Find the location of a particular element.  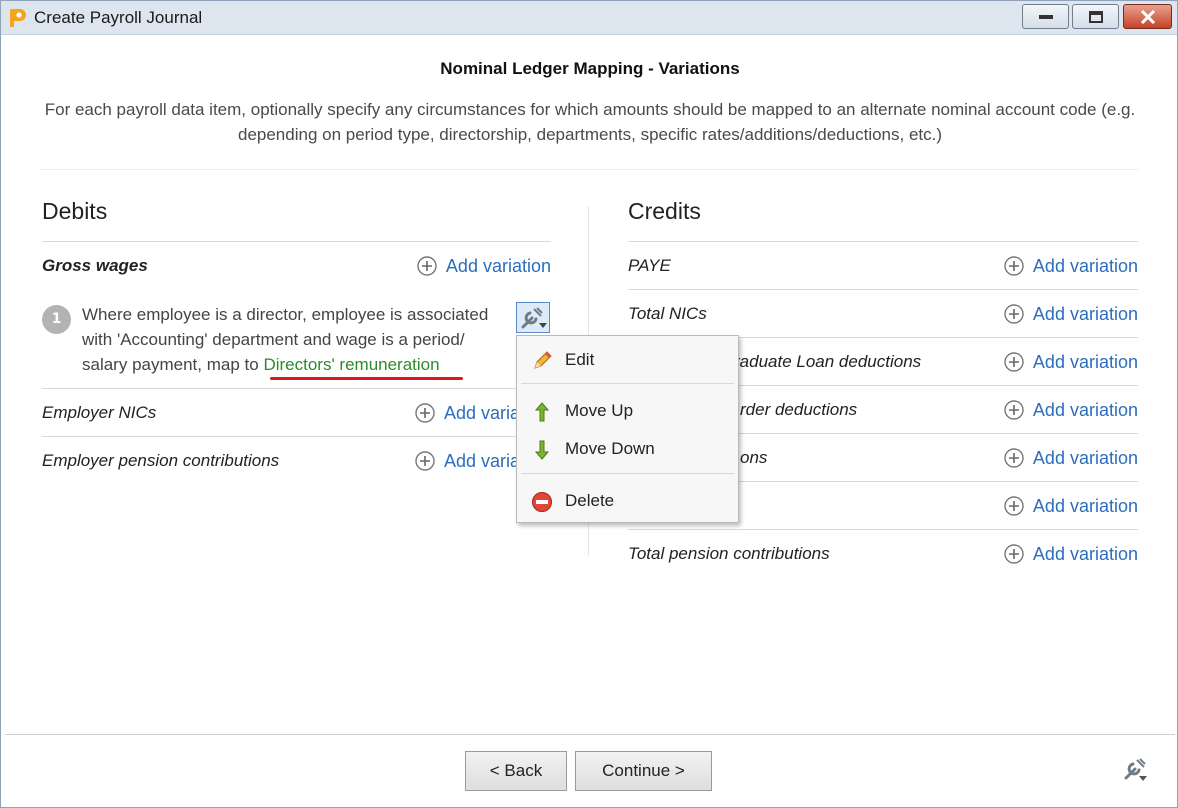

debit-row-employer-nics: Employer NICs Add varia is located at coordinates (296, 412).